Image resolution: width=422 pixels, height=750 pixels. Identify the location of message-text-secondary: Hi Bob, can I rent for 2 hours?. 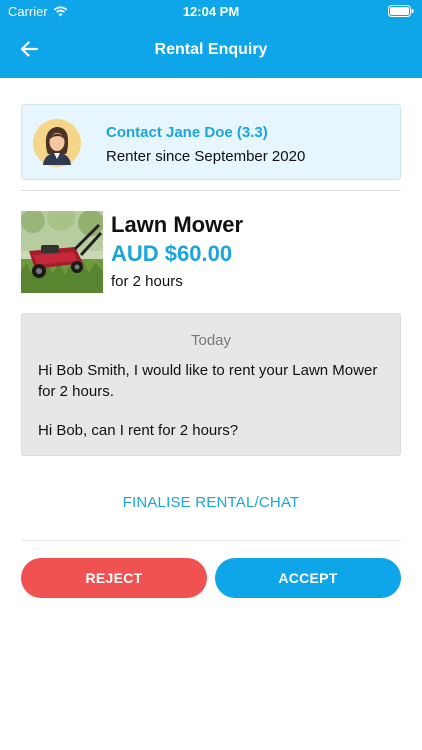
(138, 430).